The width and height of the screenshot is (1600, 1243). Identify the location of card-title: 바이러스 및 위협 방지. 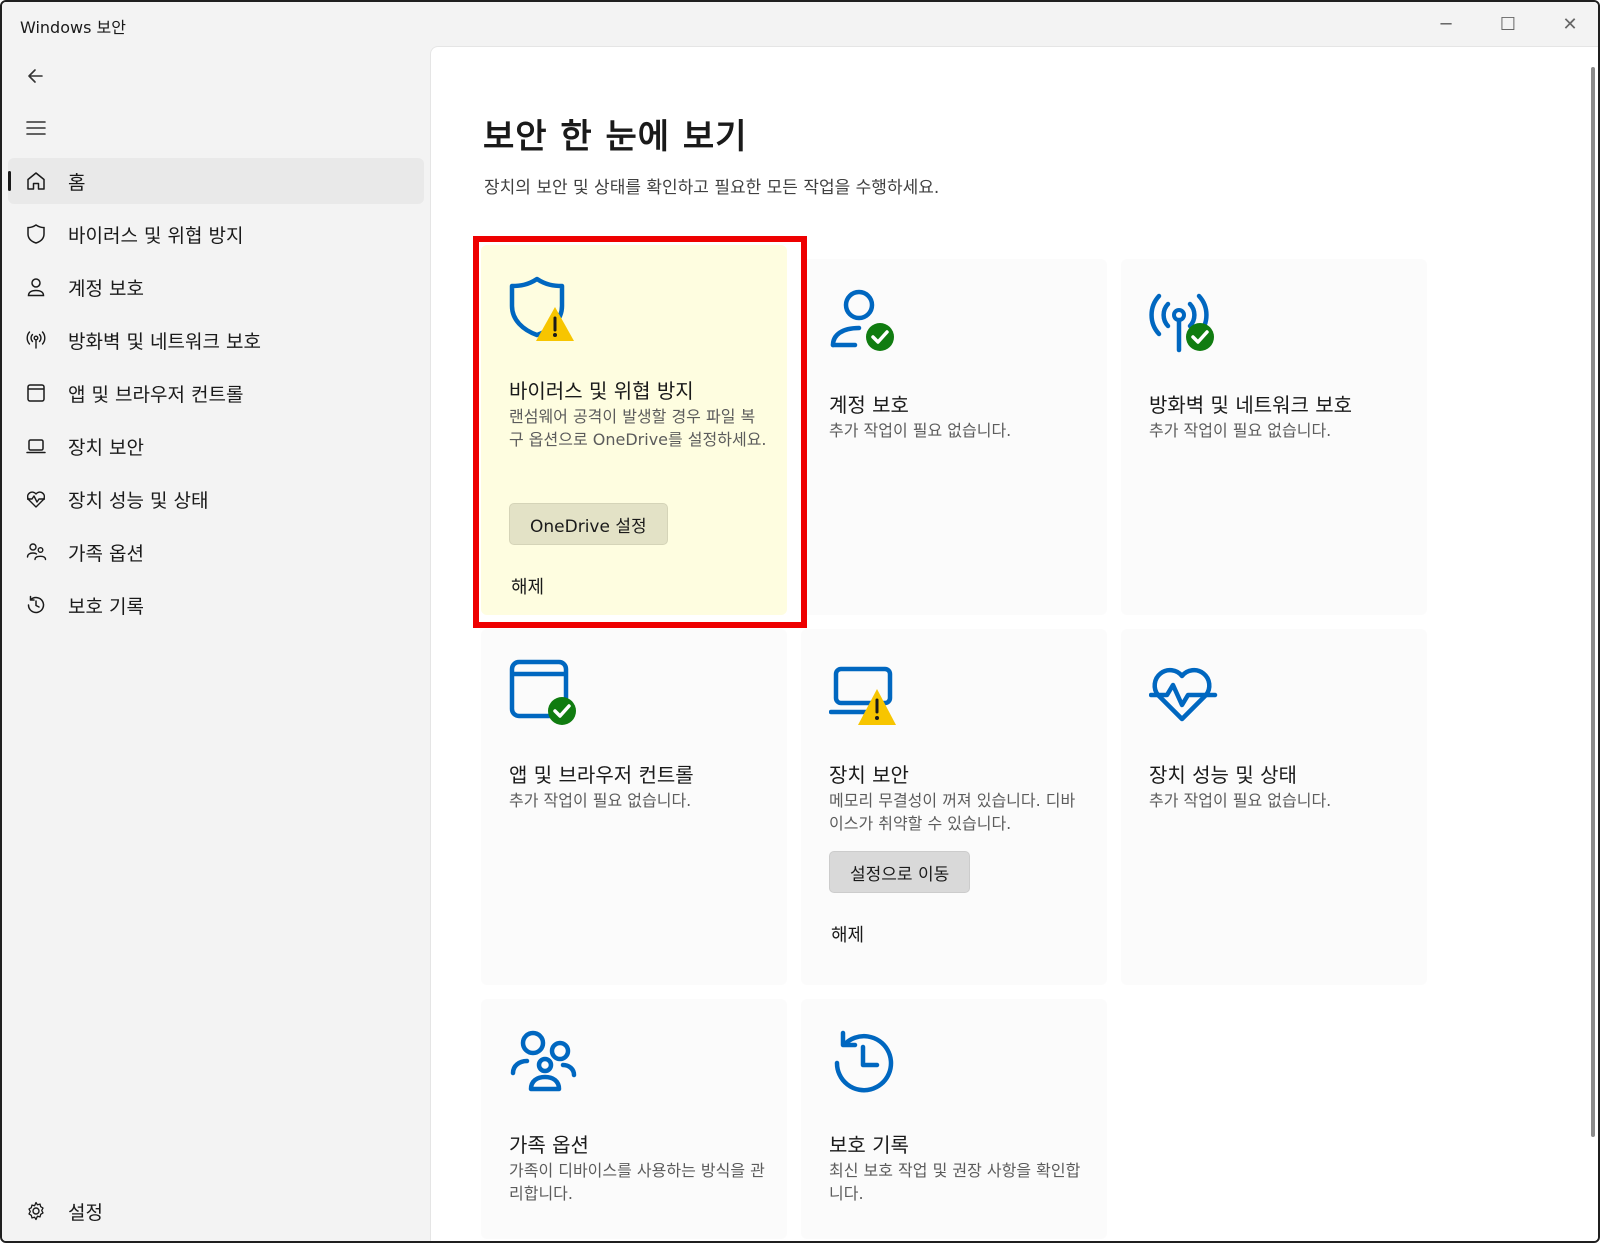
(601, 391).